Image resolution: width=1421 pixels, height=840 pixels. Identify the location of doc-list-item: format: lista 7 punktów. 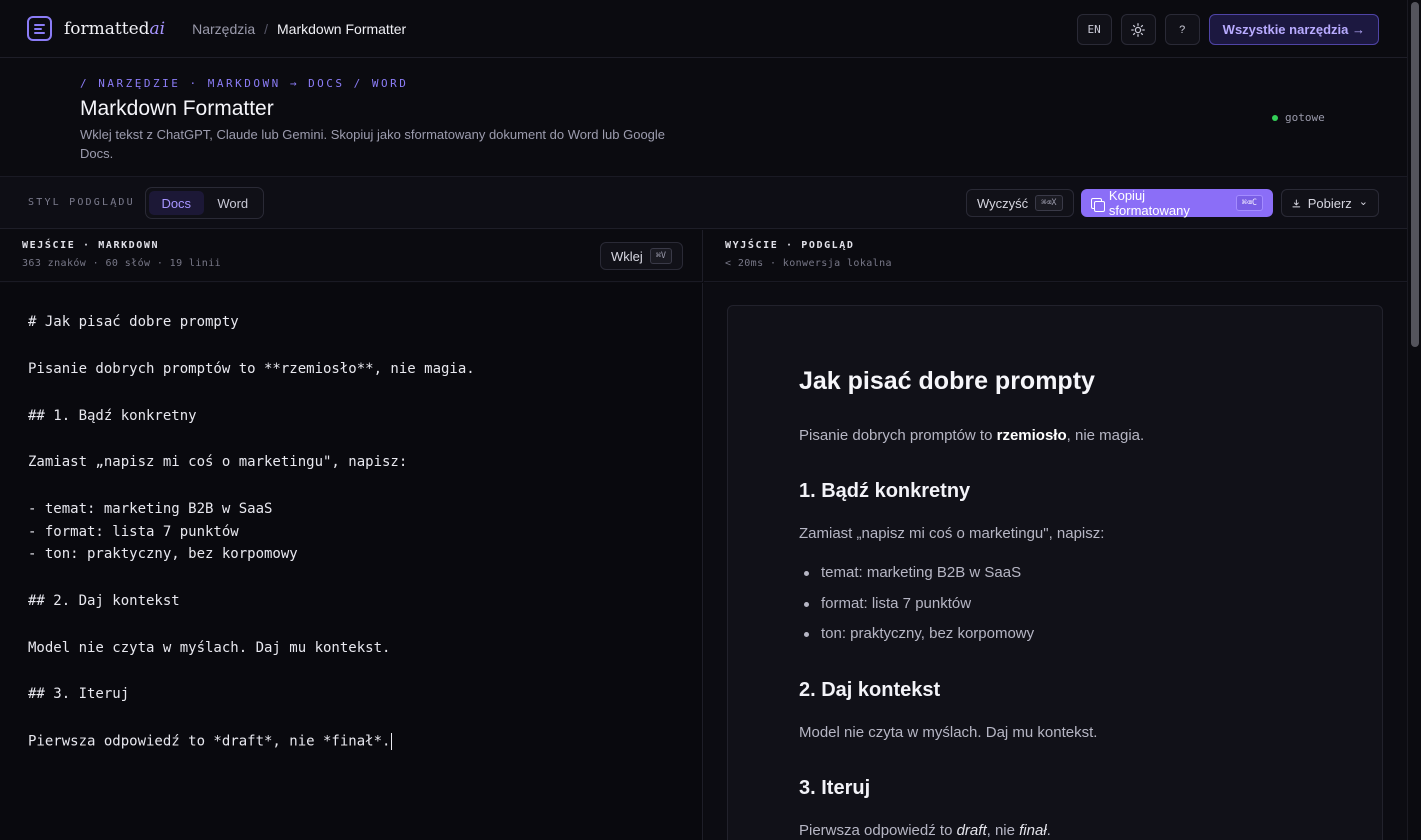
(885, 603).